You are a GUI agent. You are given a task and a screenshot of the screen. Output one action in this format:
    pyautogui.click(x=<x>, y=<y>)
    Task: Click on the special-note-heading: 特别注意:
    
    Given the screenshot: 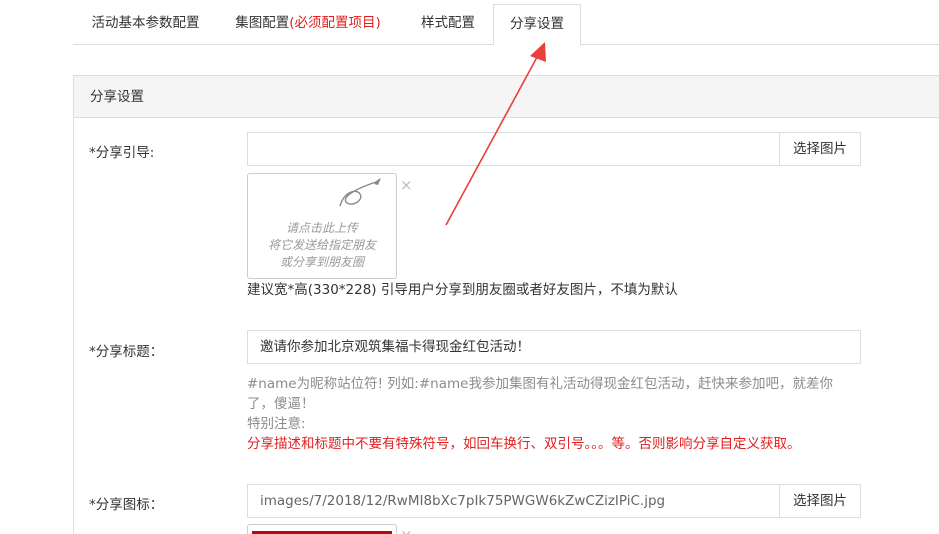 What is the action you would take?
    pyautogui.click(x=276, y=424)
    